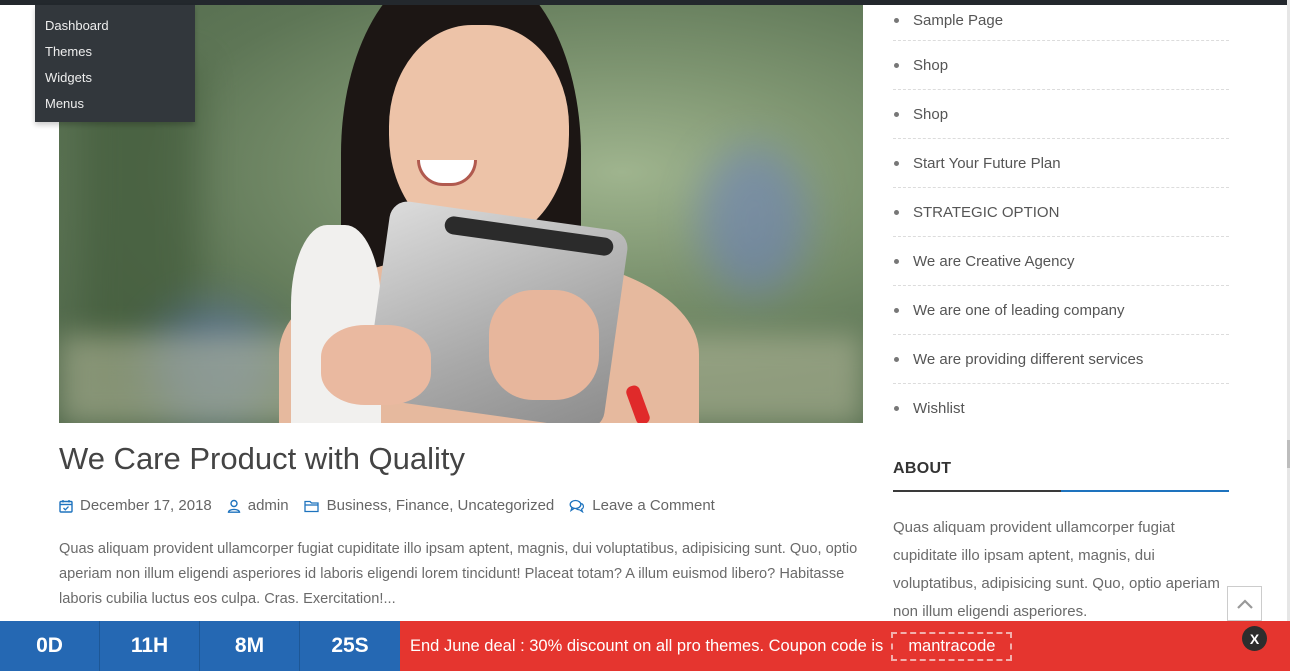 The width and height of the screenshot is (1290, 671). What do you see at coordinates (66, 506) in the screenshot?
I see `calendar-icon` at bounding box center [66, 506].